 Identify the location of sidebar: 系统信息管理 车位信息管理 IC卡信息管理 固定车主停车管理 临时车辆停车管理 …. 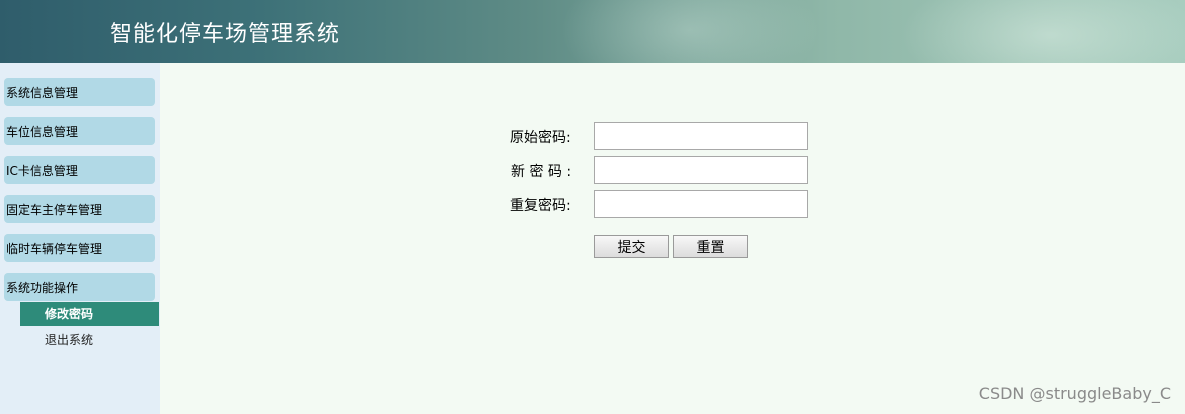
(80, 238).